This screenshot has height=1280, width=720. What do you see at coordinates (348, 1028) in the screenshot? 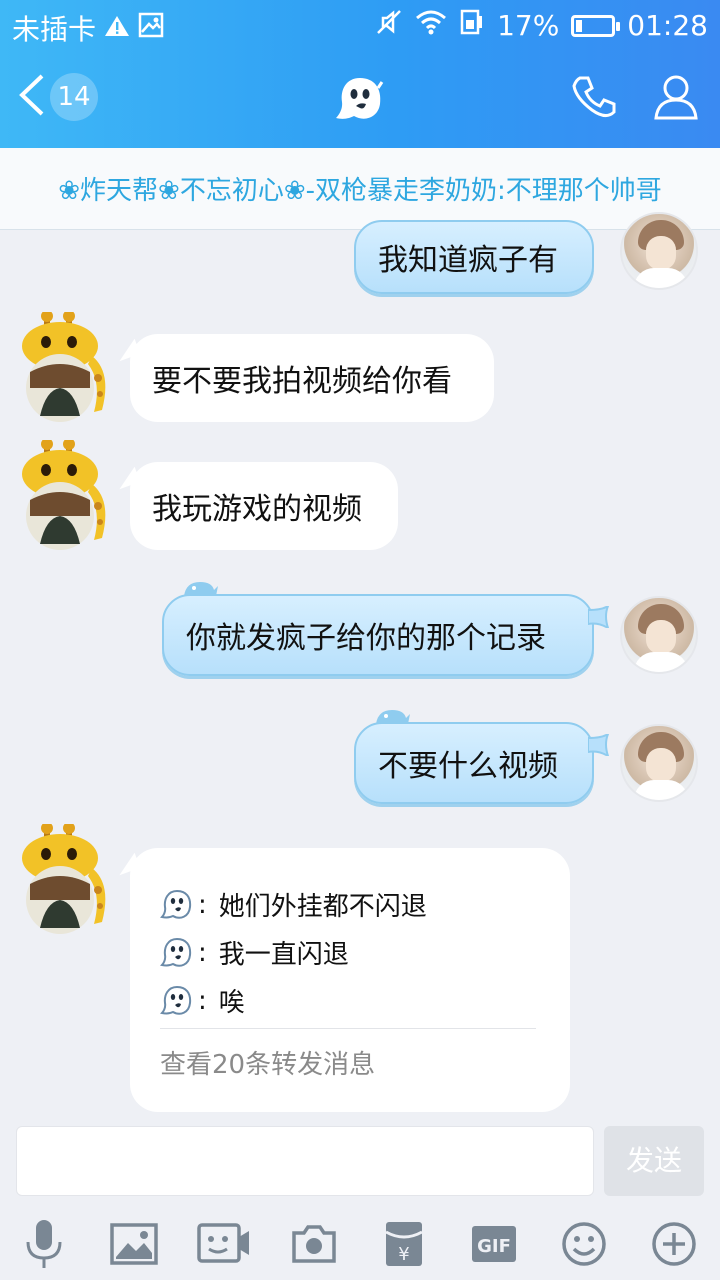
I see `divider` at bounding box center [348, 1028].